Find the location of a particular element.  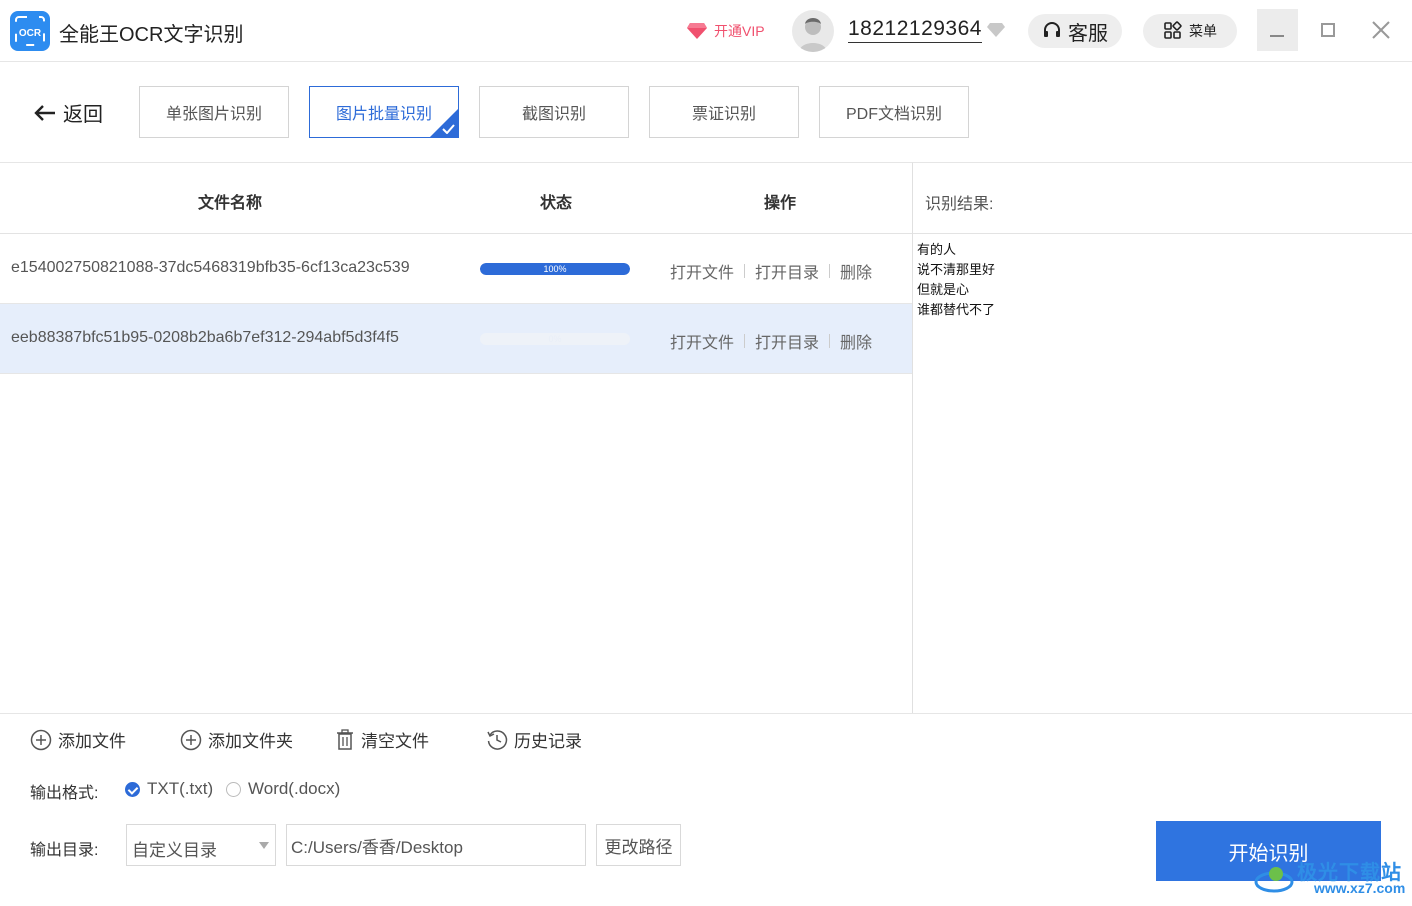

header-ops: 操作 is located at coordinates (780, 203).